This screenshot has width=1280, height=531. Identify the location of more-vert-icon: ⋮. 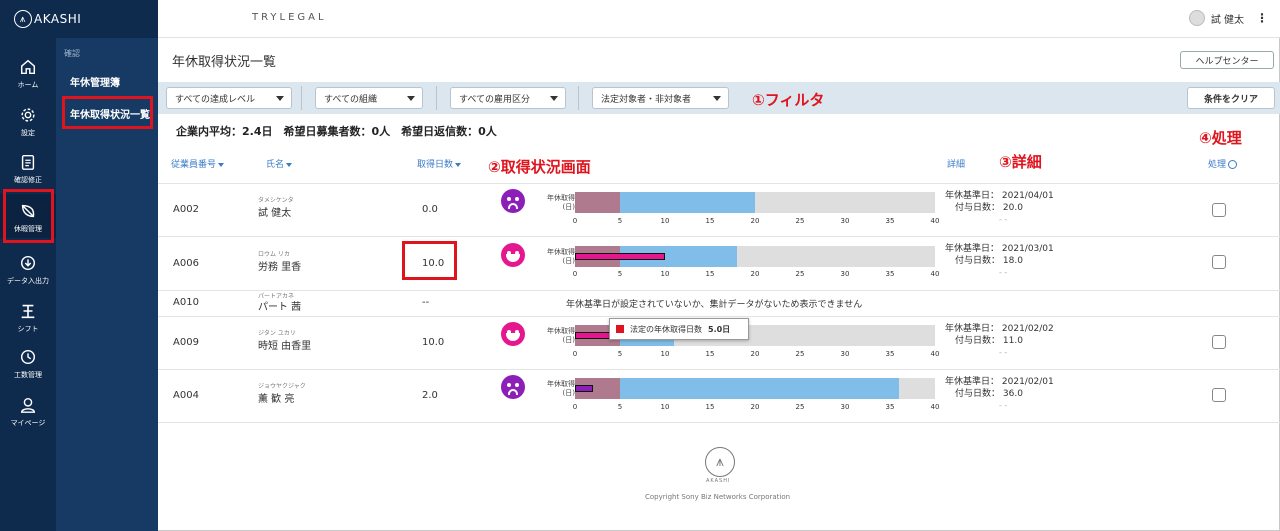
(1262, 18).